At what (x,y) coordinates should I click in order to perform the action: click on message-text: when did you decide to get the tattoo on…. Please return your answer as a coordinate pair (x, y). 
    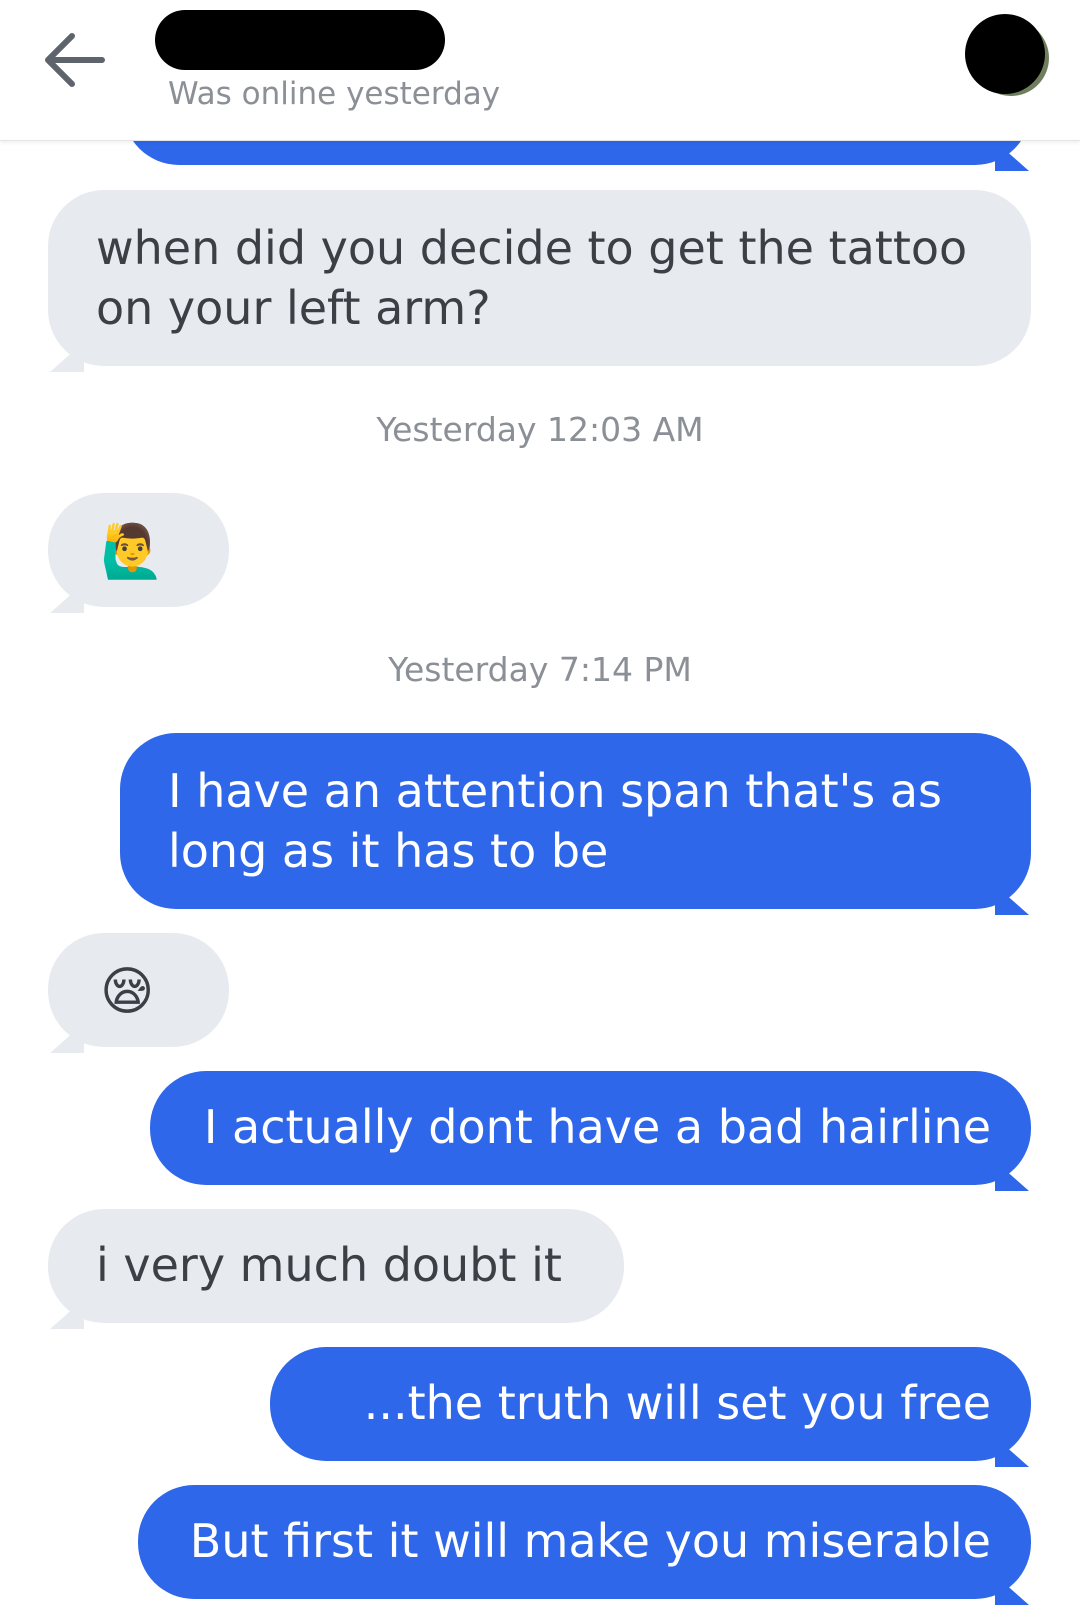
    Looking at the image, I should click on (532, 278).